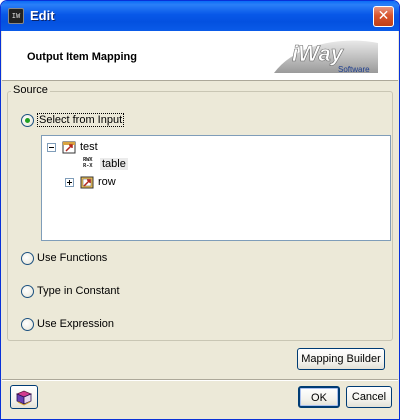 The width and height of the screenshot is (400, 420). I want to click on tree-node-table: RWX R-X table, so click(105, 164).